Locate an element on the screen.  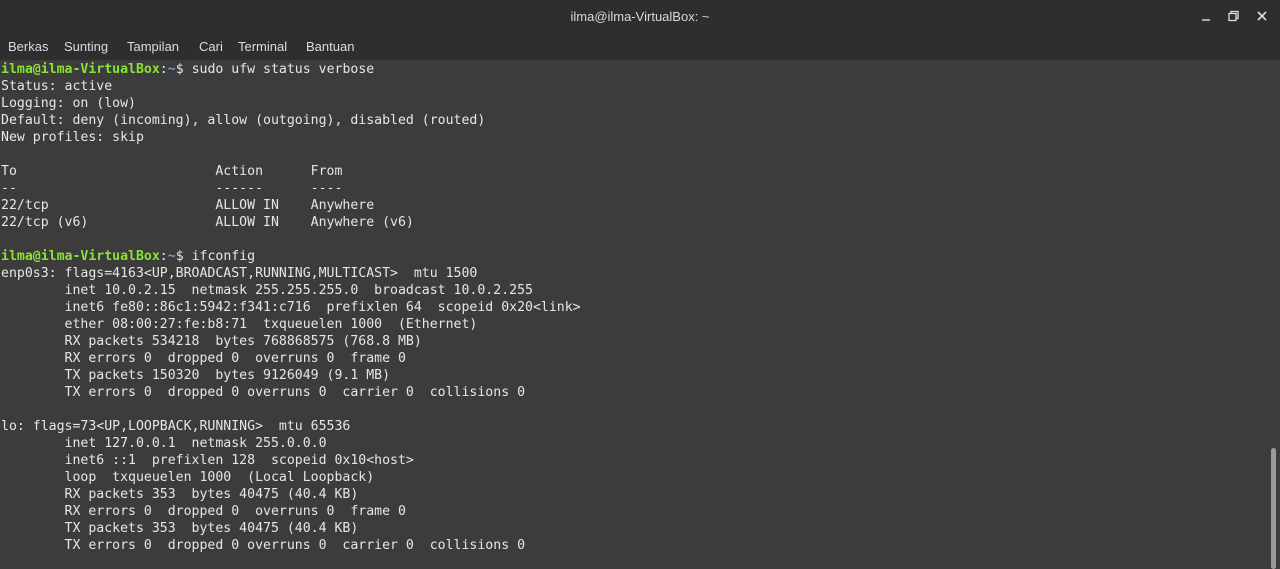
command-text: sudo ufw status verbose is located at coordinates (283, 69).